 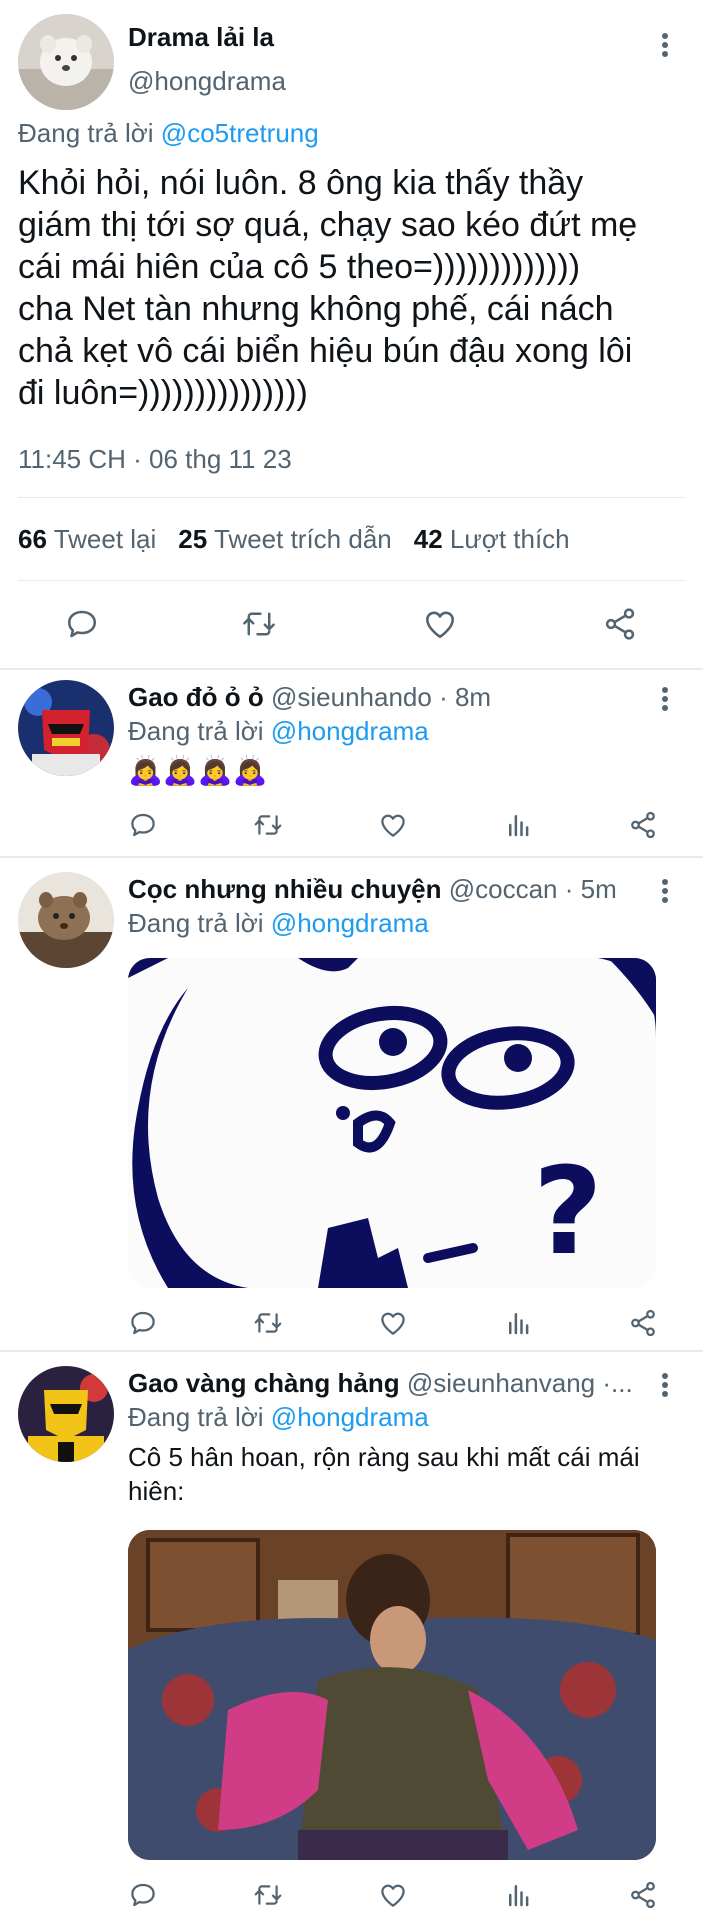 What do you see at coordinates (207, 81) in the screenshot?
I see `author-handle: @hongdrama` at bounding box center [207, 81].